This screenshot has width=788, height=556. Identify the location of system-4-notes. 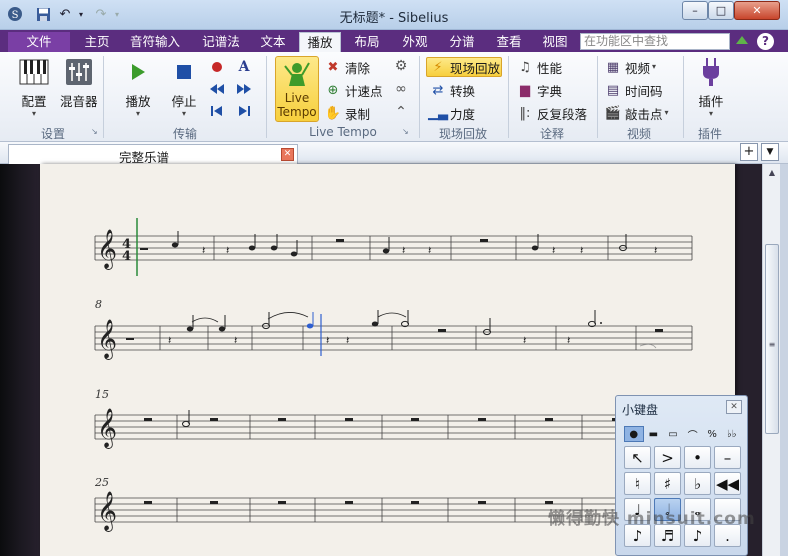
(348, 502).